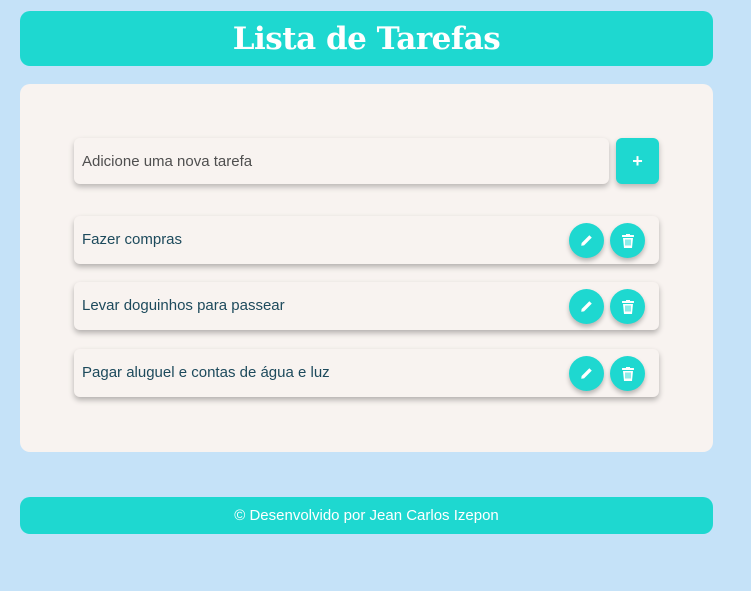 This screenshot has height=591, width=751. Describe the element at coordinates (183, 305) in the screenshot. I see `task-text: Levar doguinhos para passear` at that location.